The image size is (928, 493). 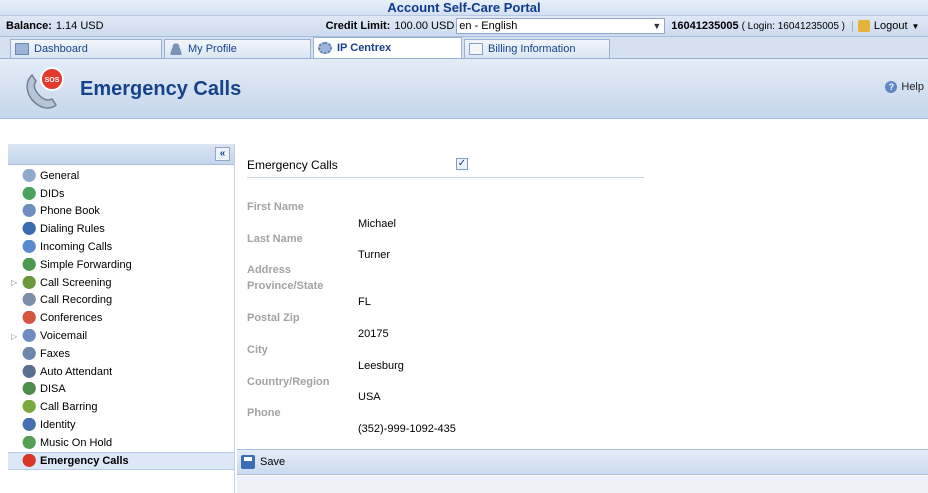 What do you see at coordinates (30, 193) in the screenshot?
I see `did-icon` at bounding box center [30, 193].